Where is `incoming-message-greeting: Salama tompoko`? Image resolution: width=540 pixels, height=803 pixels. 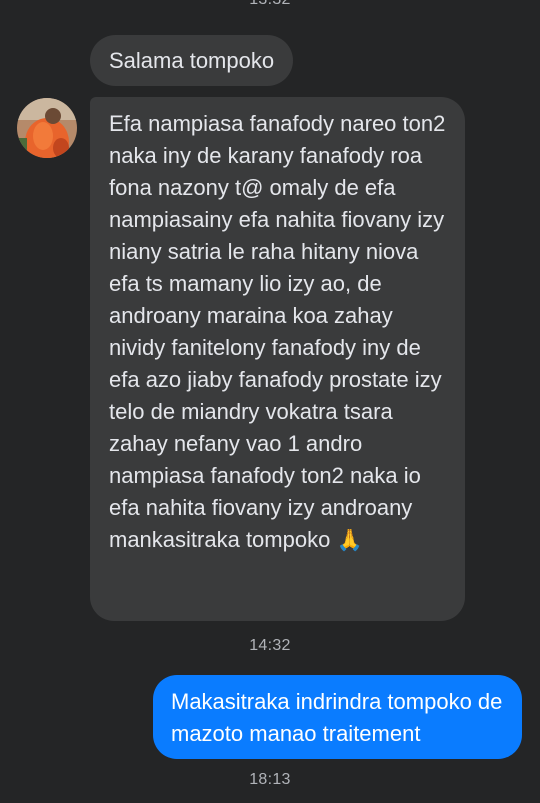
incoming-message-greeting: Salama tompoko is located at coordinates (192, 60).